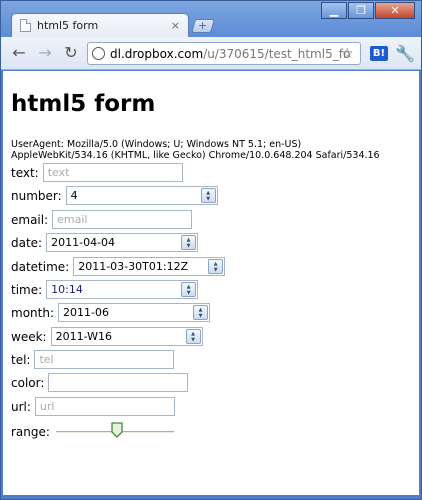 The width and height of the screenshot is (422, 500). I want to click on color-label: color:, so click(28, 382).